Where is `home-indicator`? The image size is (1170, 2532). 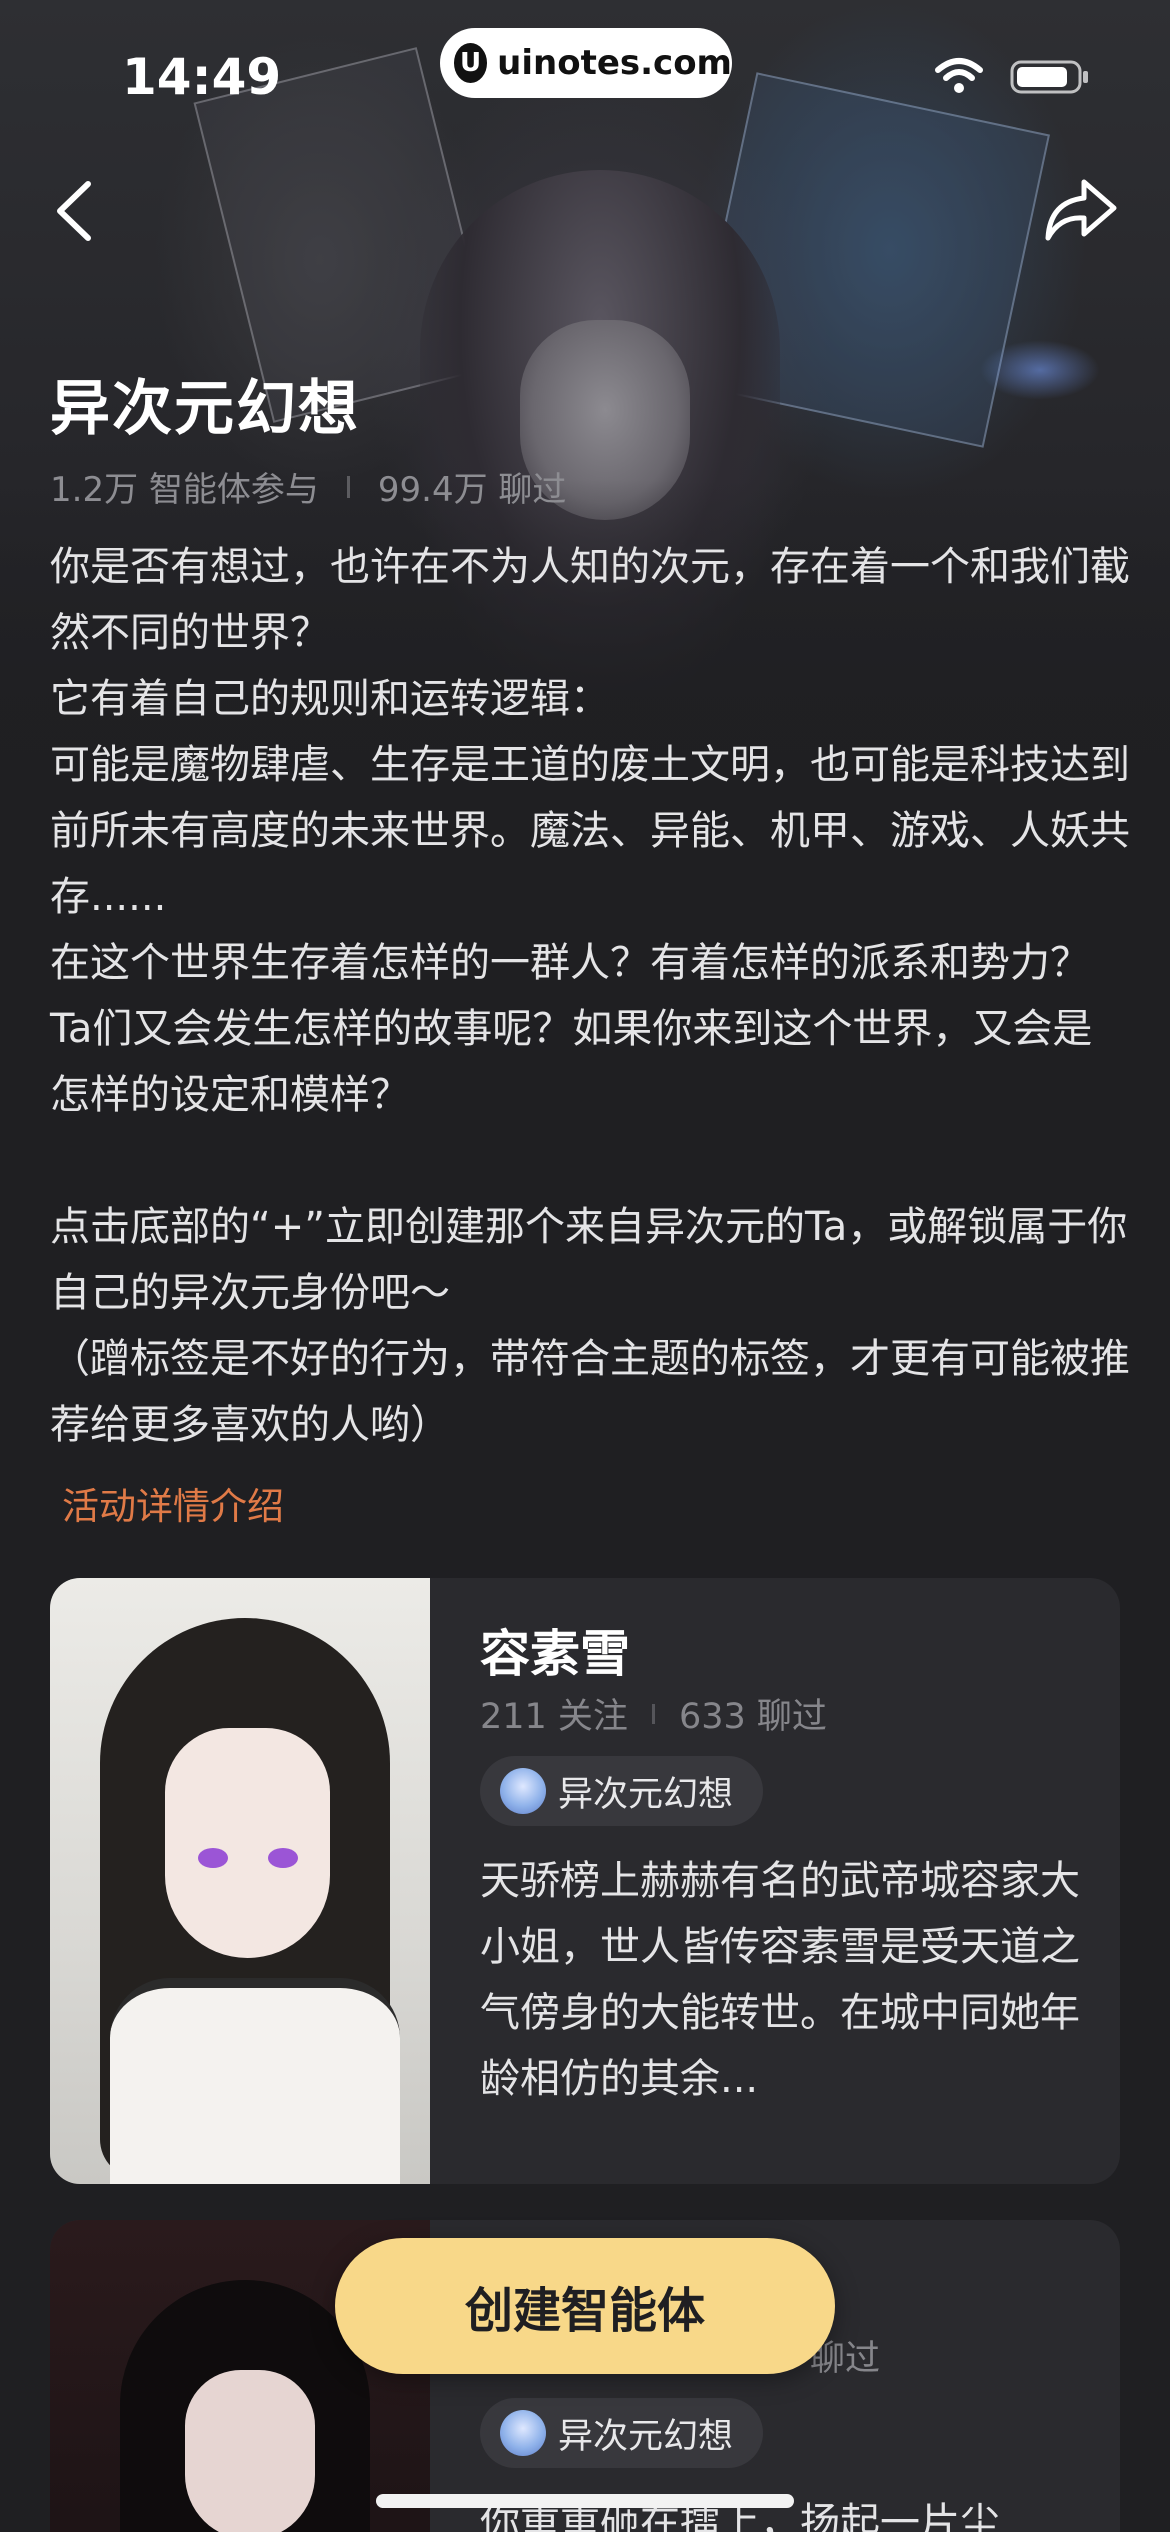 home-indicator is located at coordinates (585, 2501).